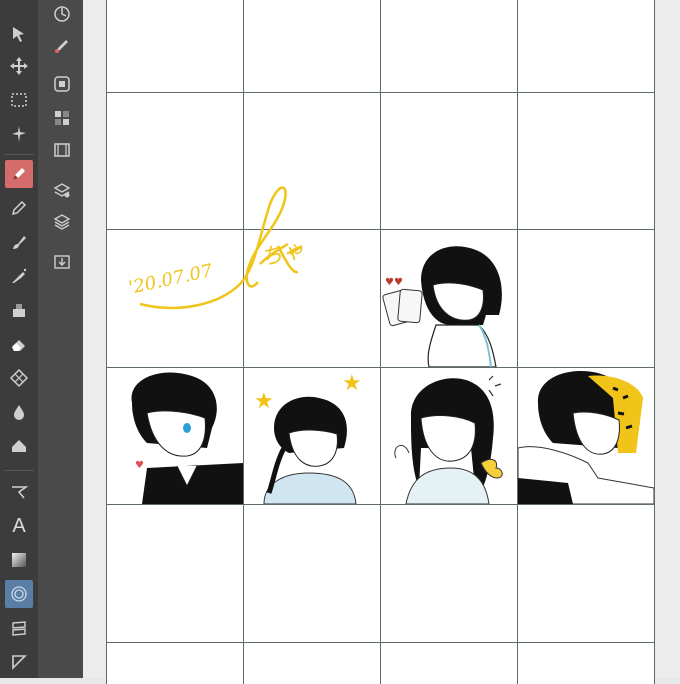  I want to click on move-icon, so click(19, 66).